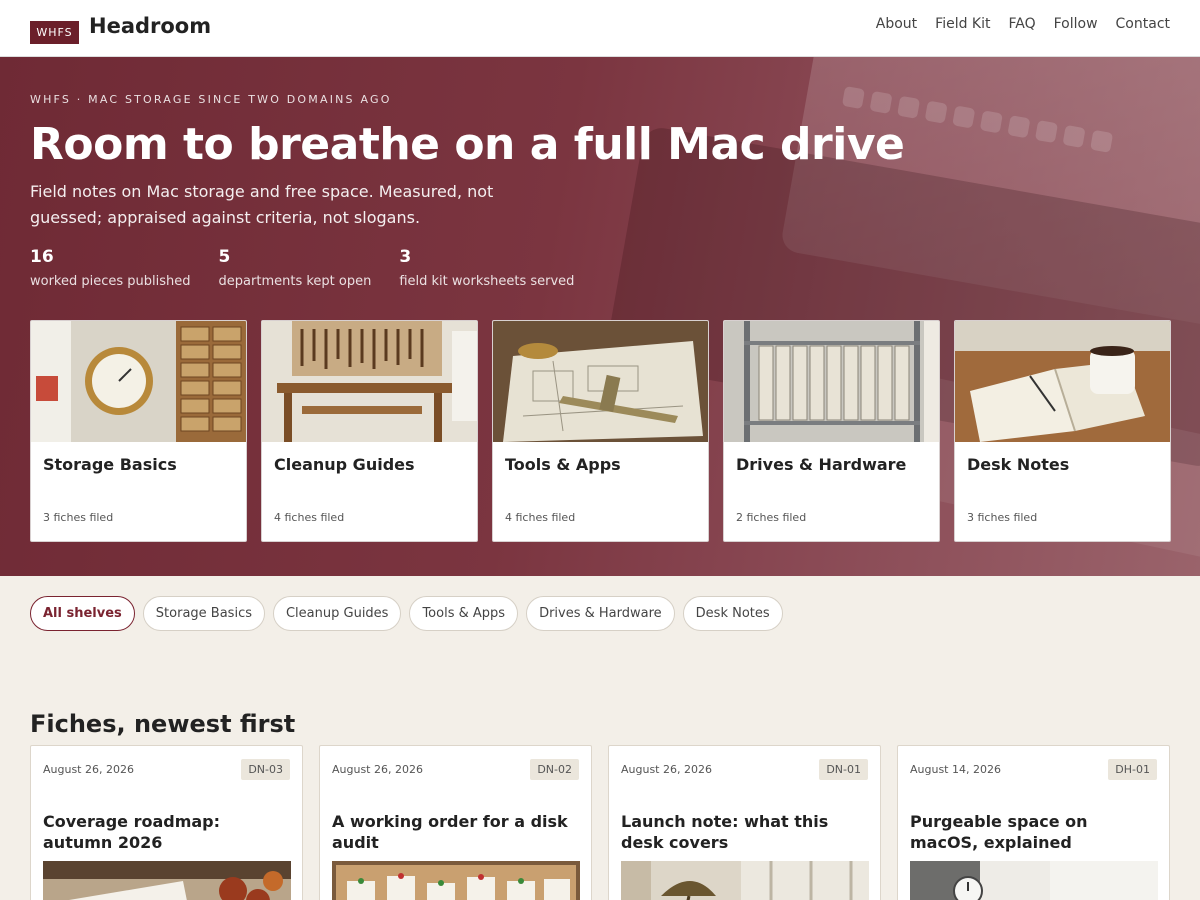 The image size is (1200, 900). What do you see at coordinates (369, 381) in the screenshot?
I see `workbench-tools-image` at bounding box center [369, 381].